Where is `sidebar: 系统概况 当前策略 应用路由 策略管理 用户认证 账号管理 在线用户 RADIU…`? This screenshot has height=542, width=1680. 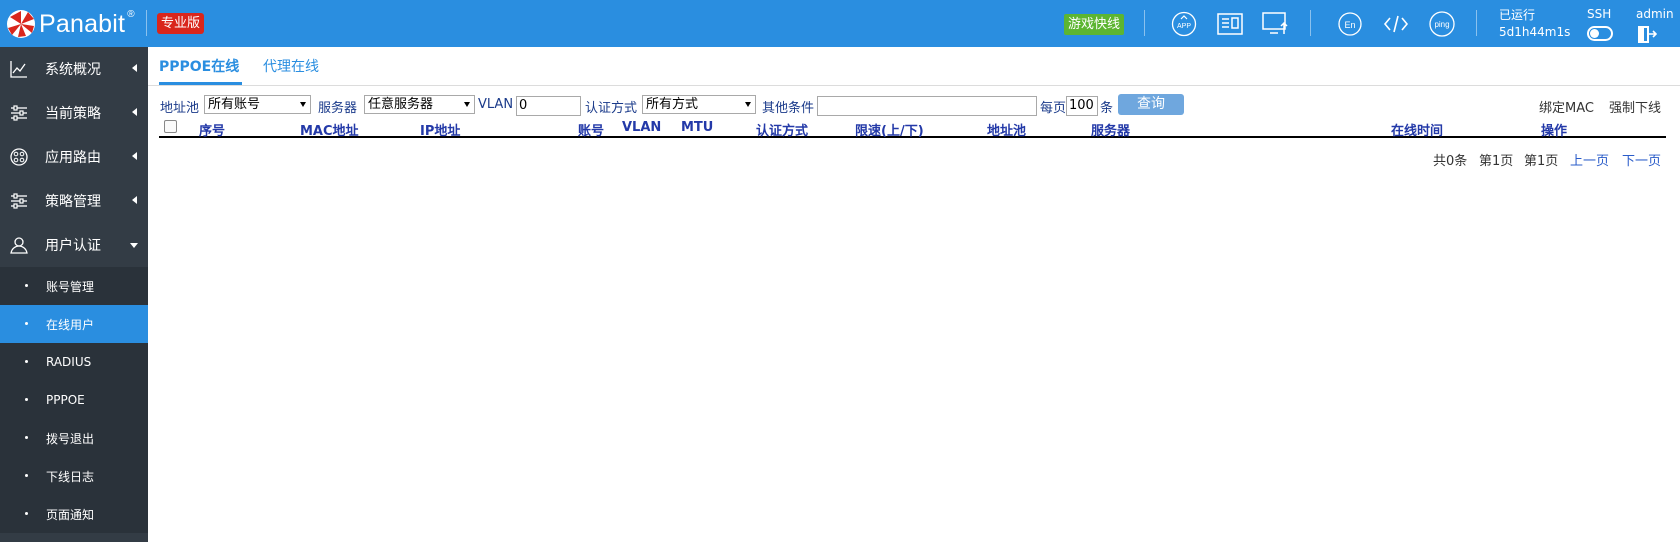 sidebar: 系统概况 当前策略 应用路由 策略管理 用户认证 账号管理 在线用户 RADIU… is located at coordinates (74, 294).